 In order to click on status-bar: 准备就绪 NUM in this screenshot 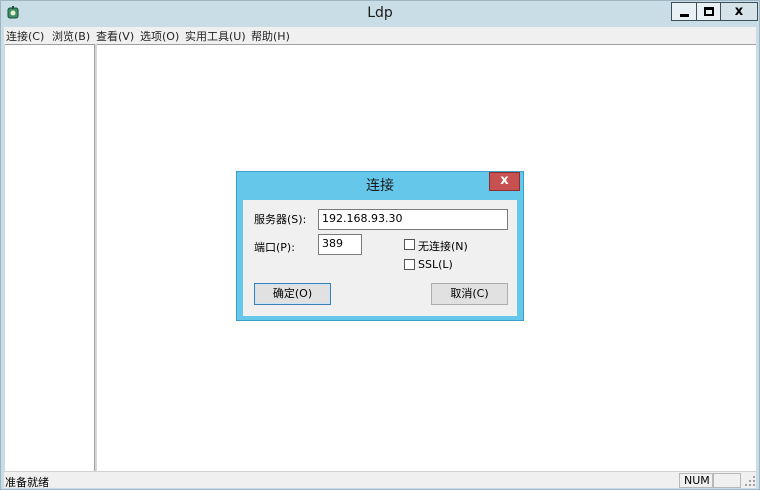, I will do `click(380, 480)`.